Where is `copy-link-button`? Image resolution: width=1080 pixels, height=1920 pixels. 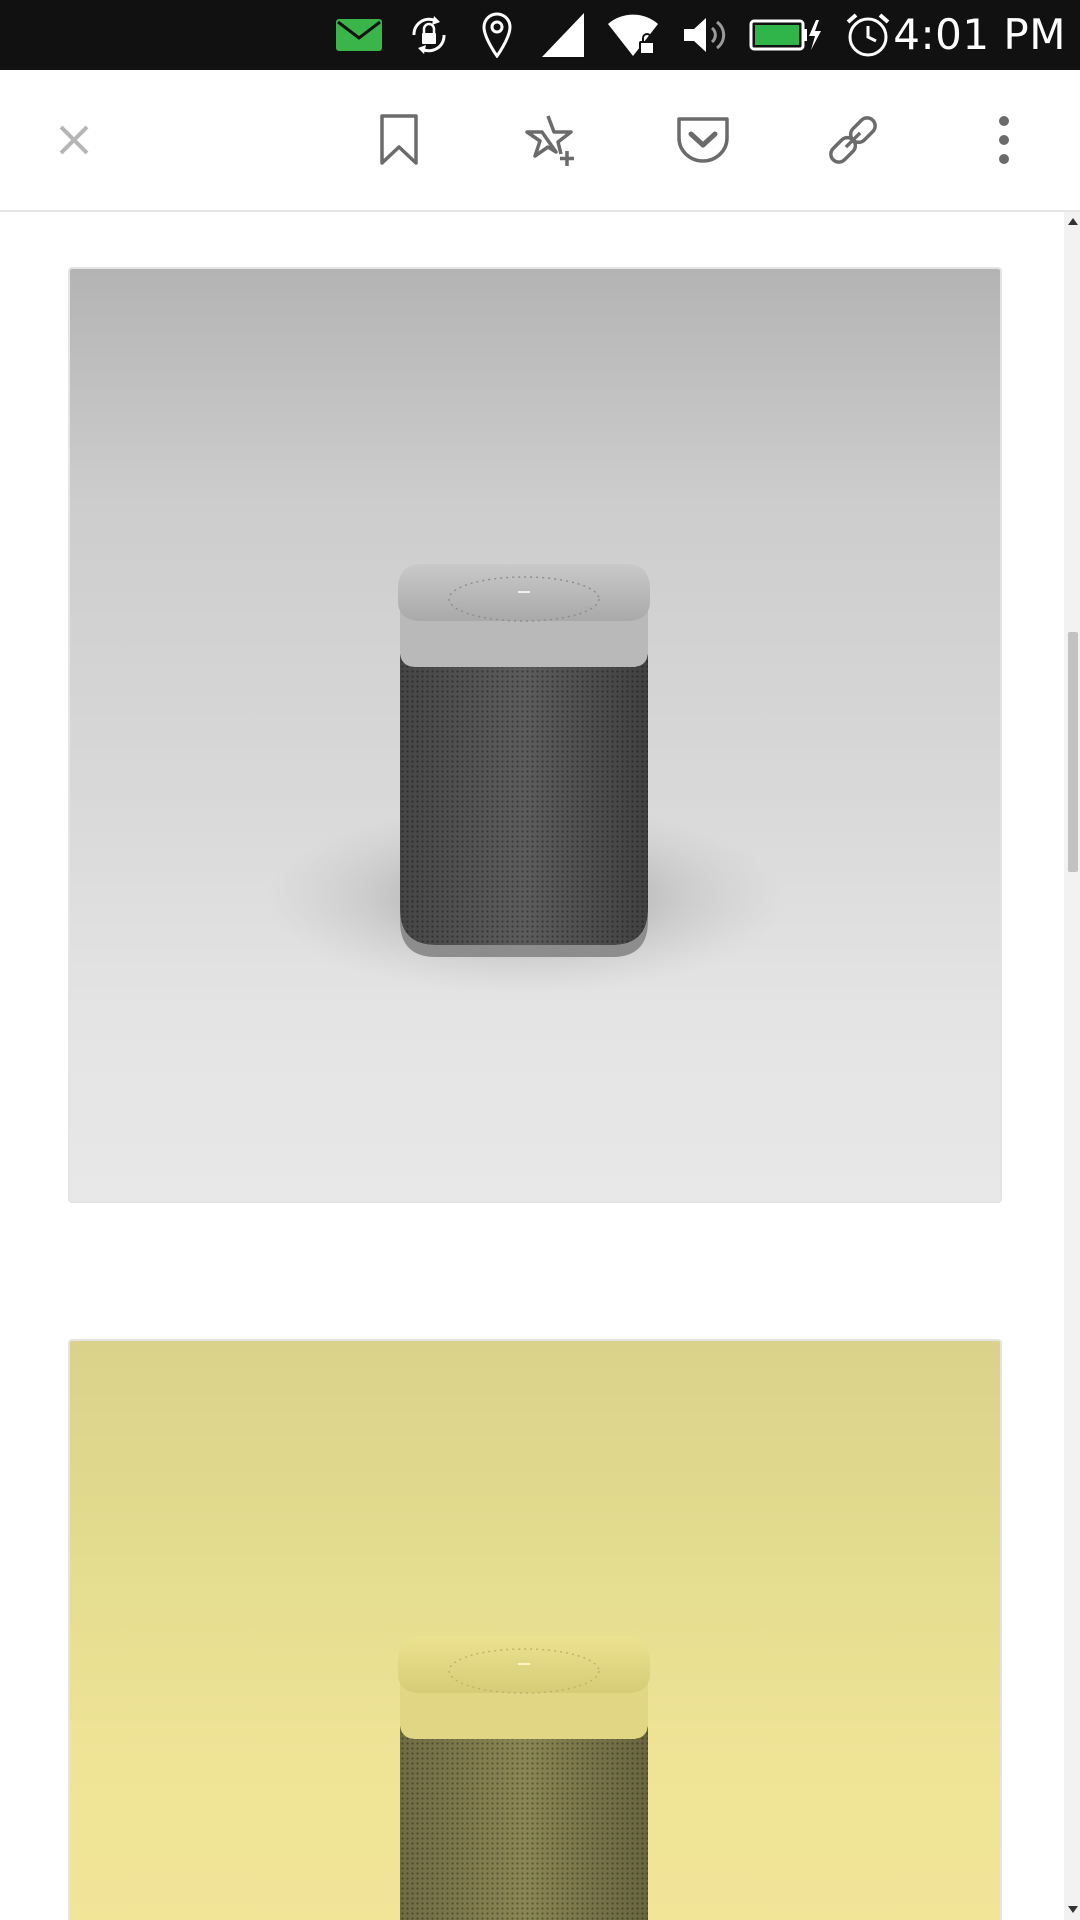
copy-link-button is located at coordinates (853, 140).